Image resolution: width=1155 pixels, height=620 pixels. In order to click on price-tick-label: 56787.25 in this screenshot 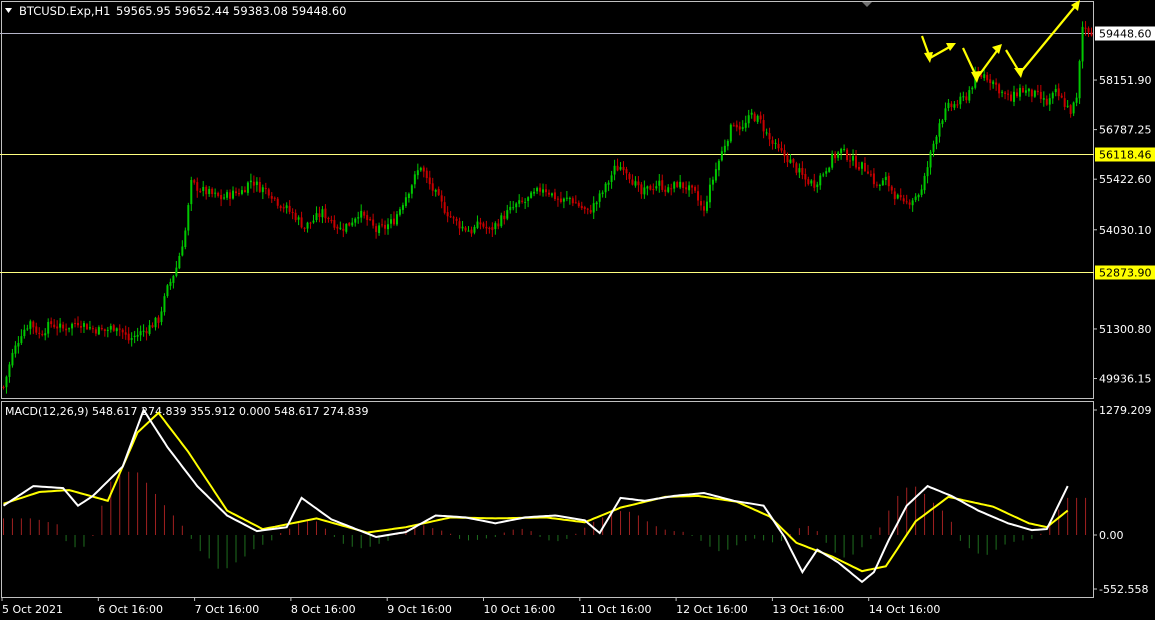, I will do `click(1125, 130)`.